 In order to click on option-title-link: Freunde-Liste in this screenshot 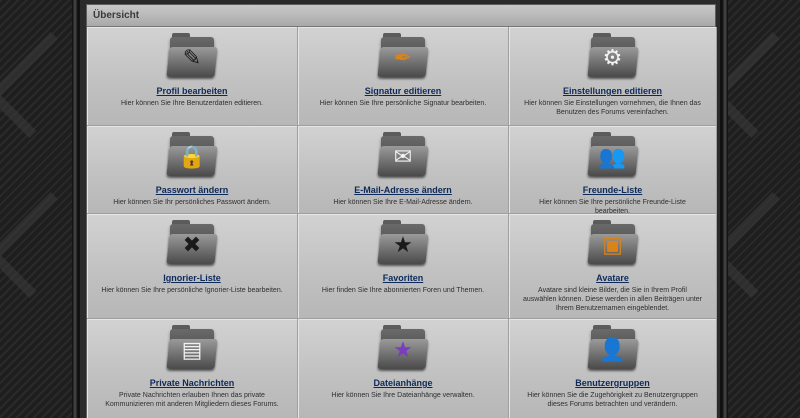, I will do `click(613, 190)`.